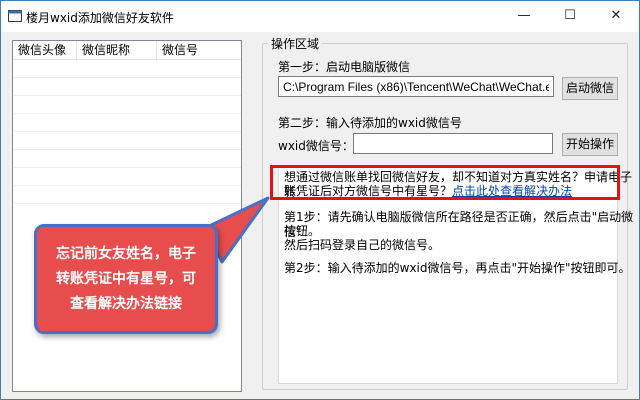 This screenshot has height=400, width=640. I want to click on callout-line2: 转账凭证中有星号，可, so click(126, 279).